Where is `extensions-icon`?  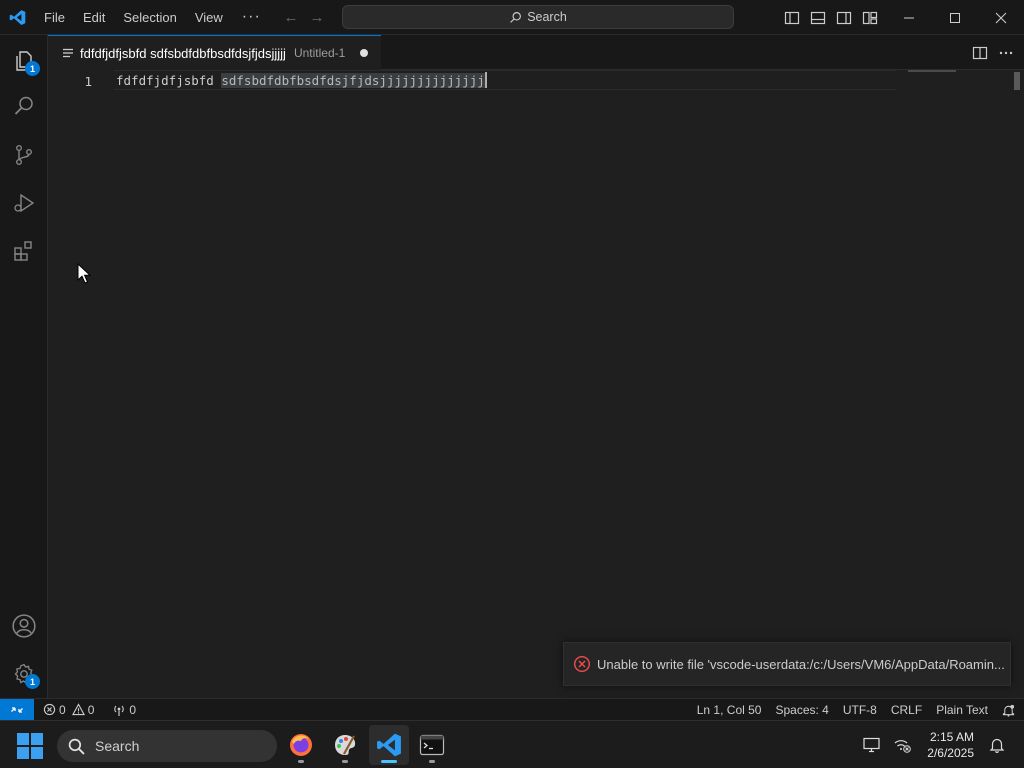
extensions-icon is located at coordinates (24, 251).